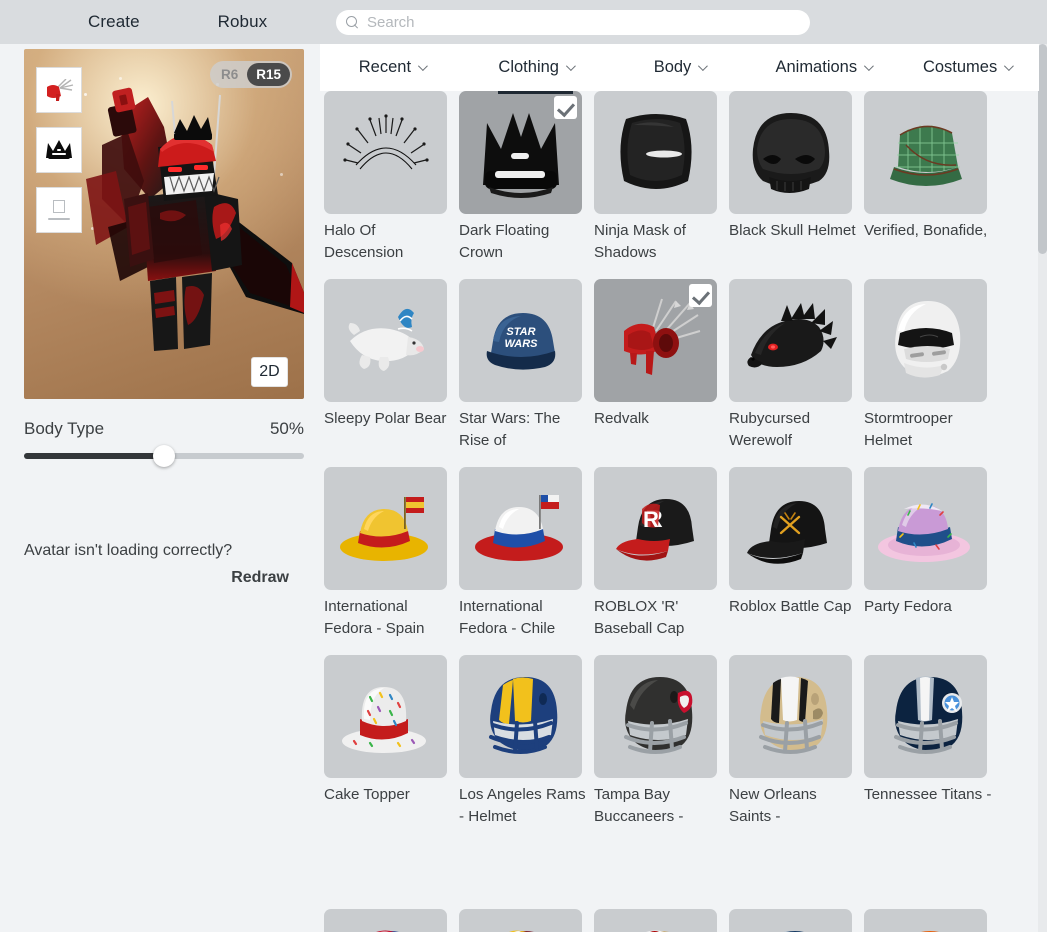  What do you see at coordinates (659, 806) in the screenshot?
I see `catalog-item-label: Tampa Bay Buccaneers -` at bounding box center [659, 806].